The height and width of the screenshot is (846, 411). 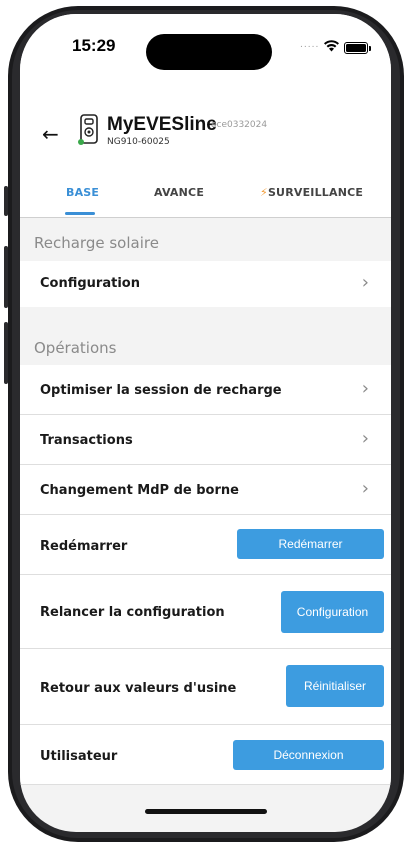 What do you see at coordinates (94, 45) in the screenshot?
I see `status-time: 15:29` at bounding box center [94, 45].